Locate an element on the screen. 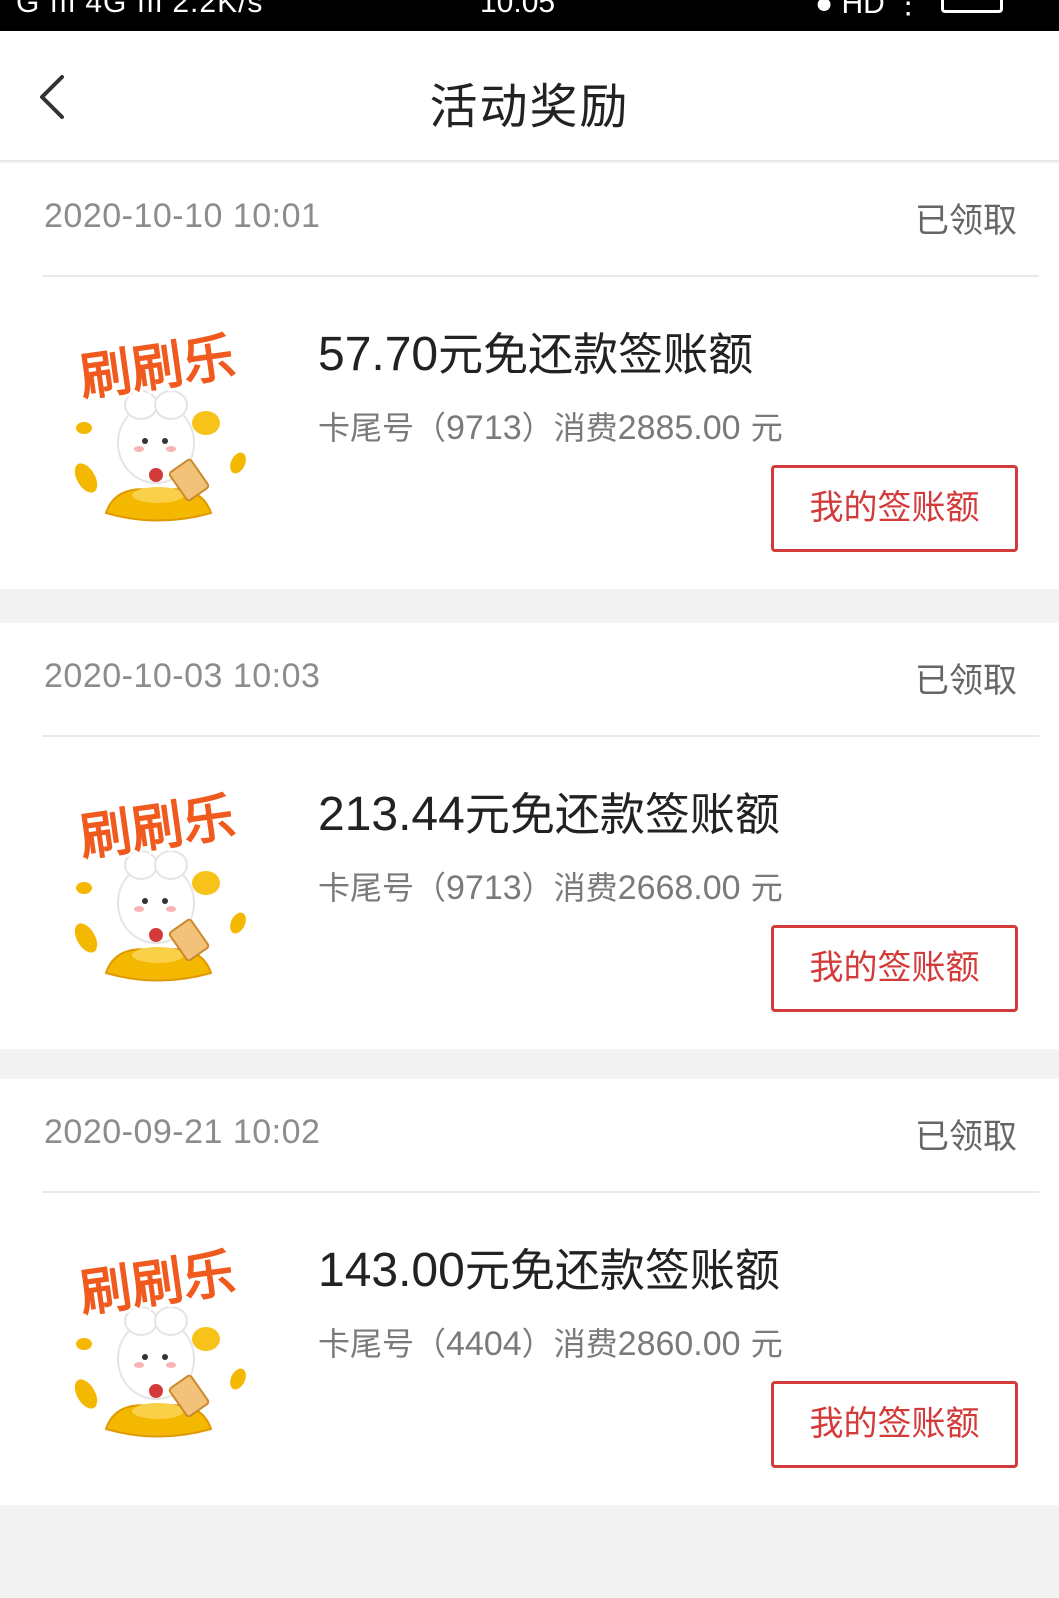 This screenshot has width=1059, height=1598. reward-amount: 143.00 is located at coordinates (391, 1270).